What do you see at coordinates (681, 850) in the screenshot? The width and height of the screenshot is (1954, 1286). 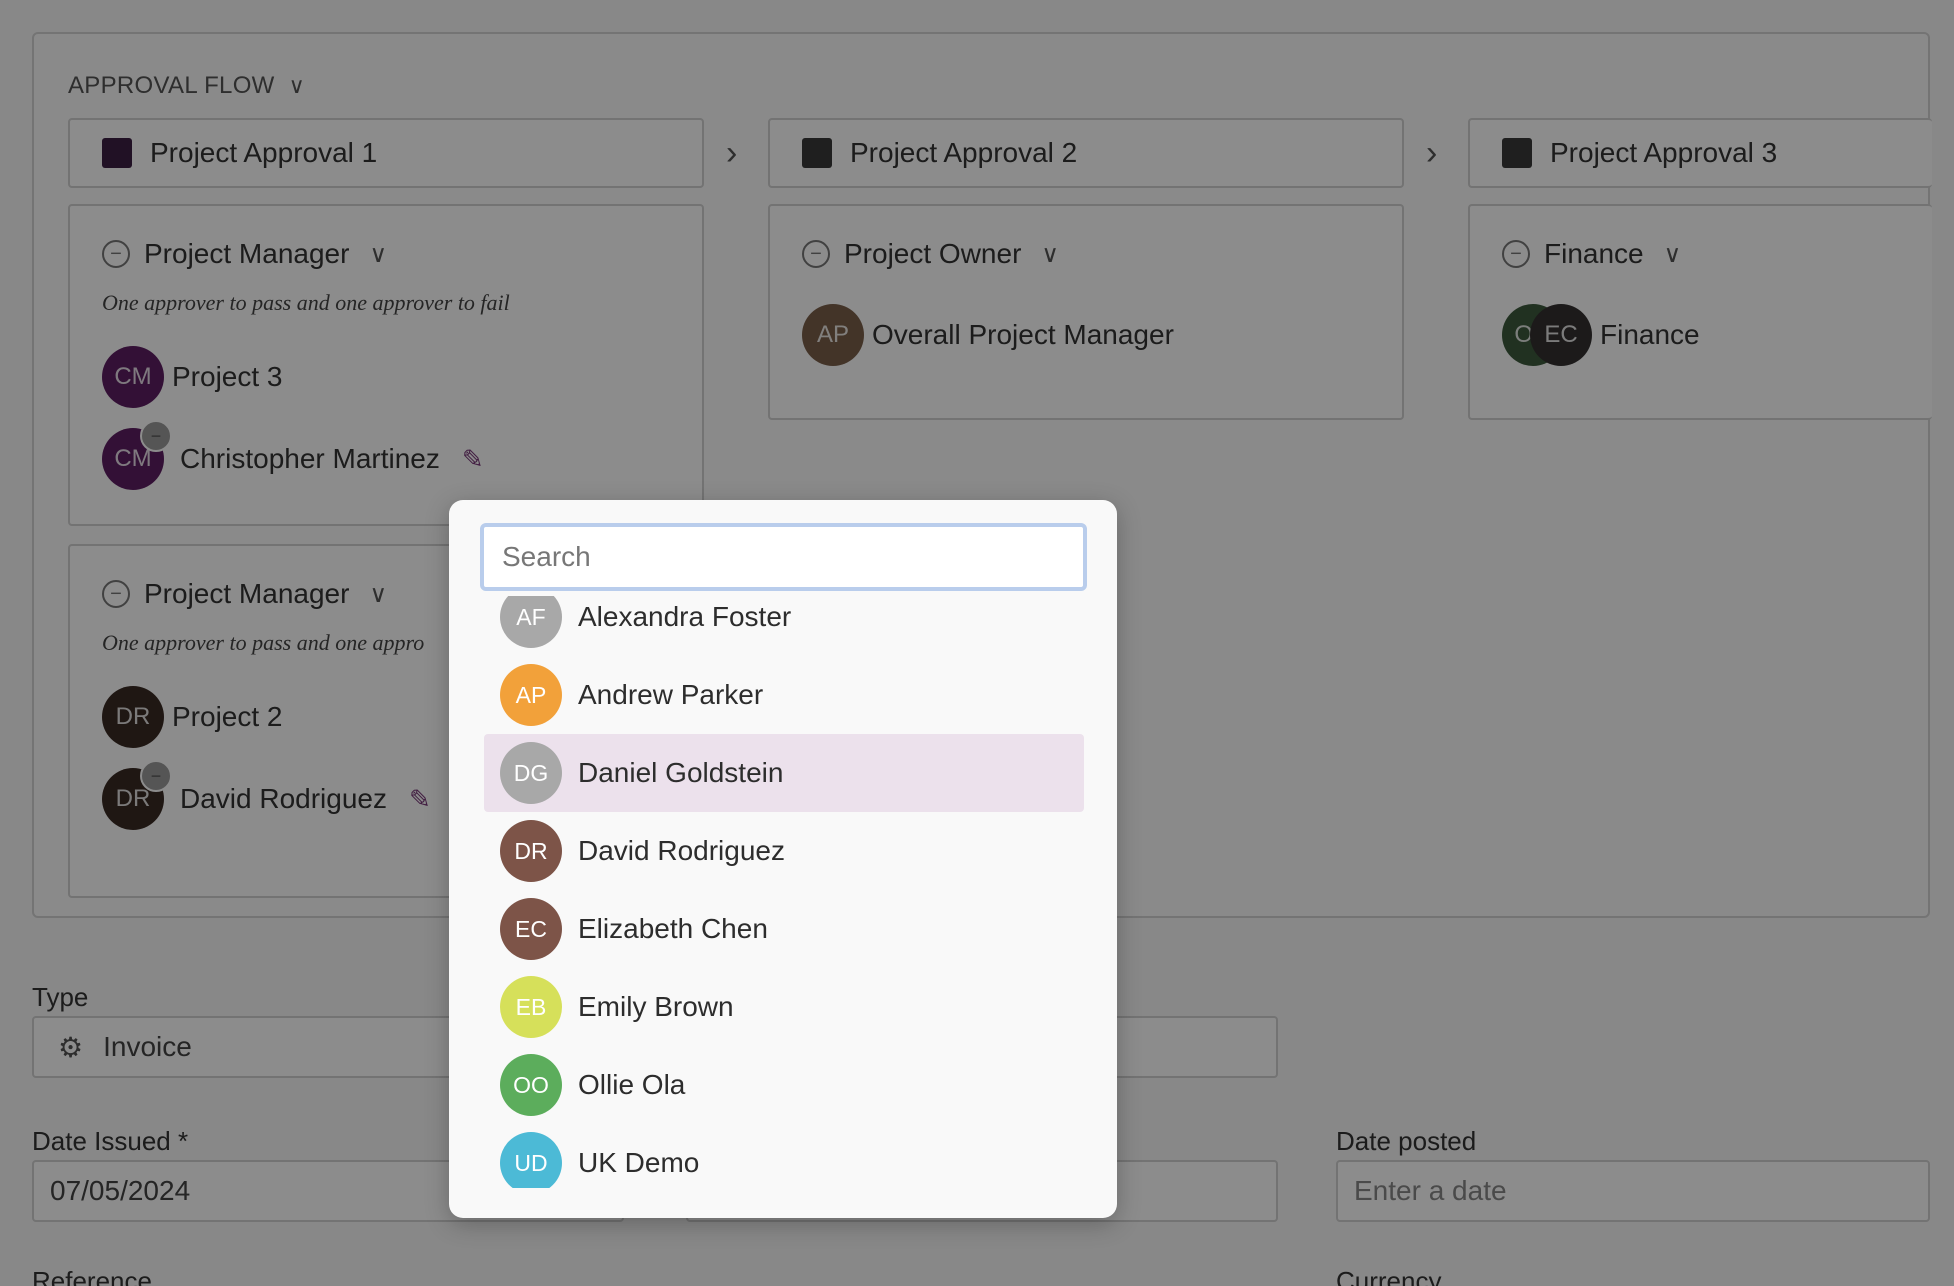 I see `person-name: David Rodriguez` at bounding box center [681, 850].